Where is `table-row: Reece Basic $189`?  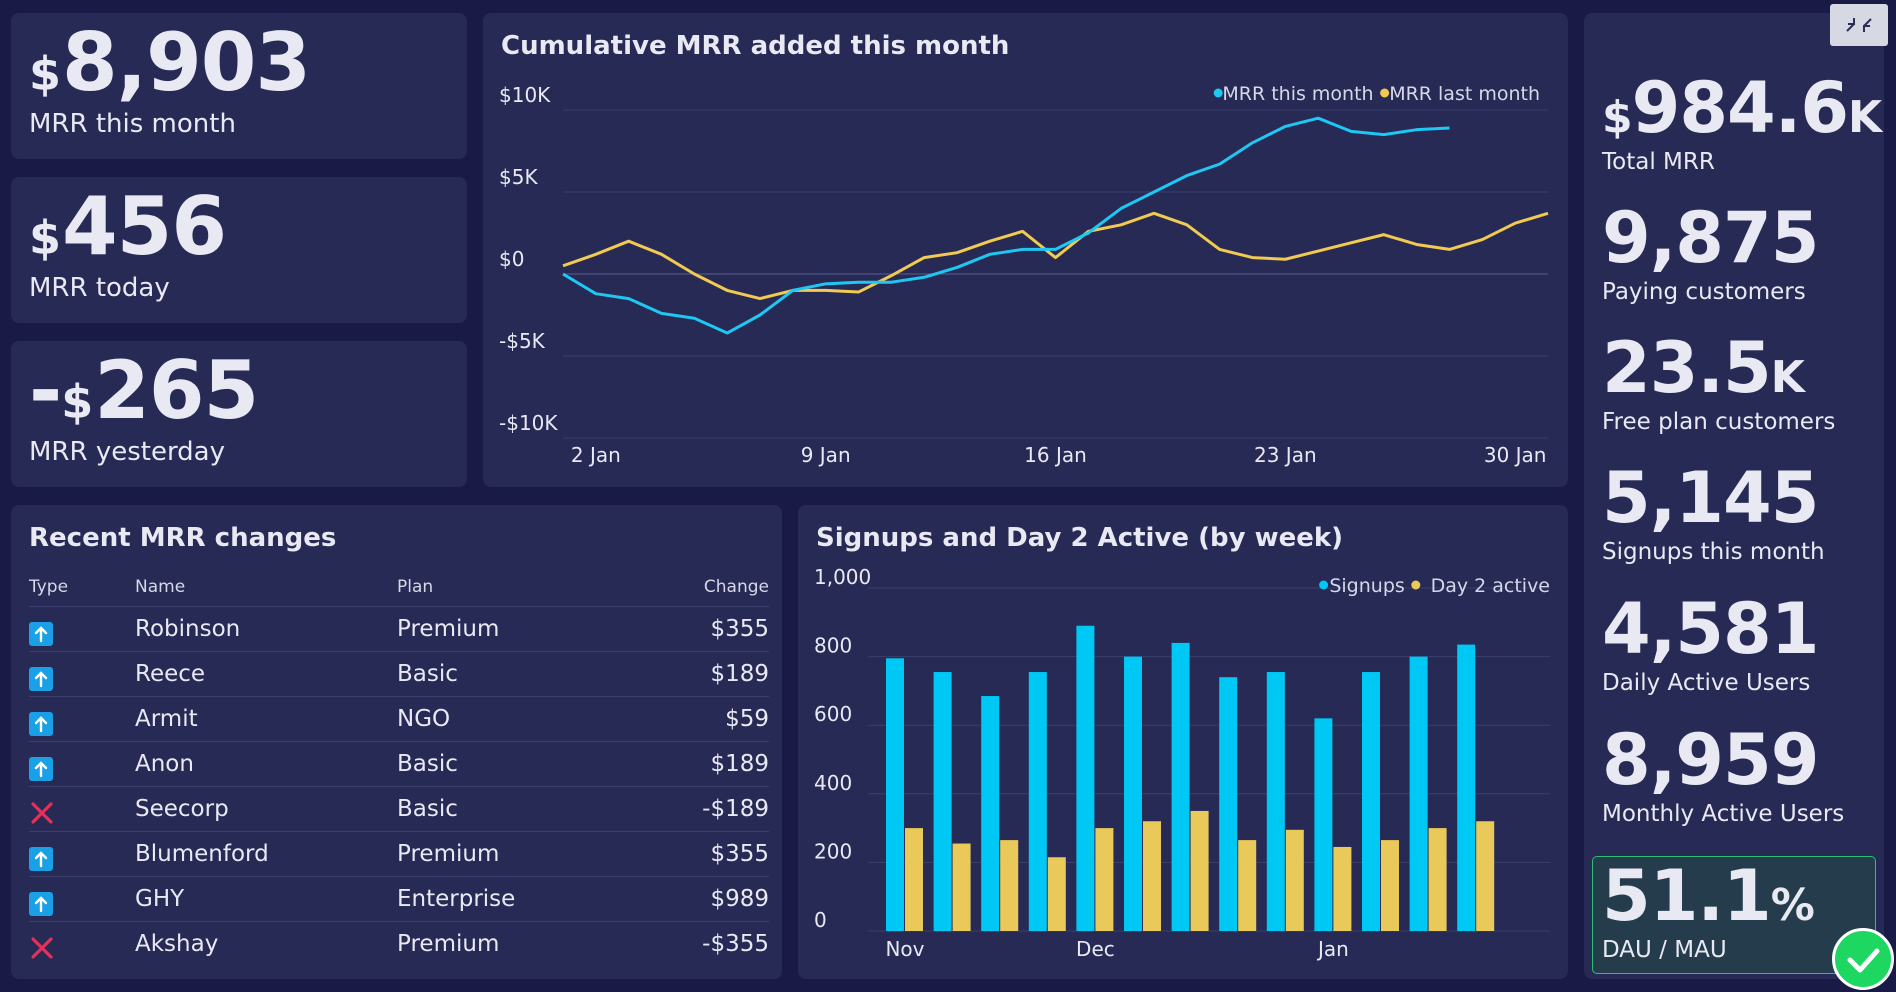
table-row: Reece Basic $189 is located at coordinates (399, 674).